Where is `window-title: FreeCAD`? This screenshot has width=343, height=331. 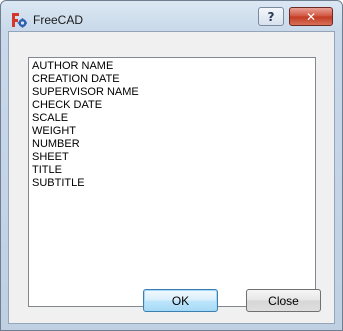 window-title: FreeCAD is located at coordinates (58, 20).